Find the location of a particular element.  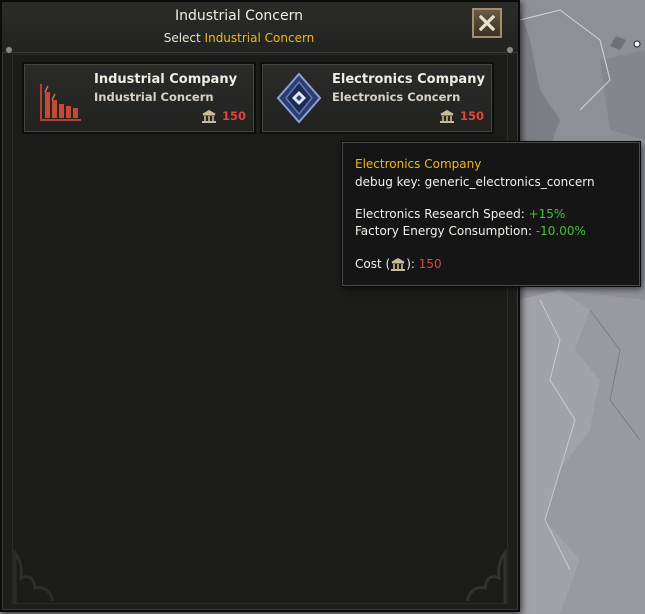

tooltip-debug-key: debug key: generic_electronics_concern is located at coordinates (475, 182).